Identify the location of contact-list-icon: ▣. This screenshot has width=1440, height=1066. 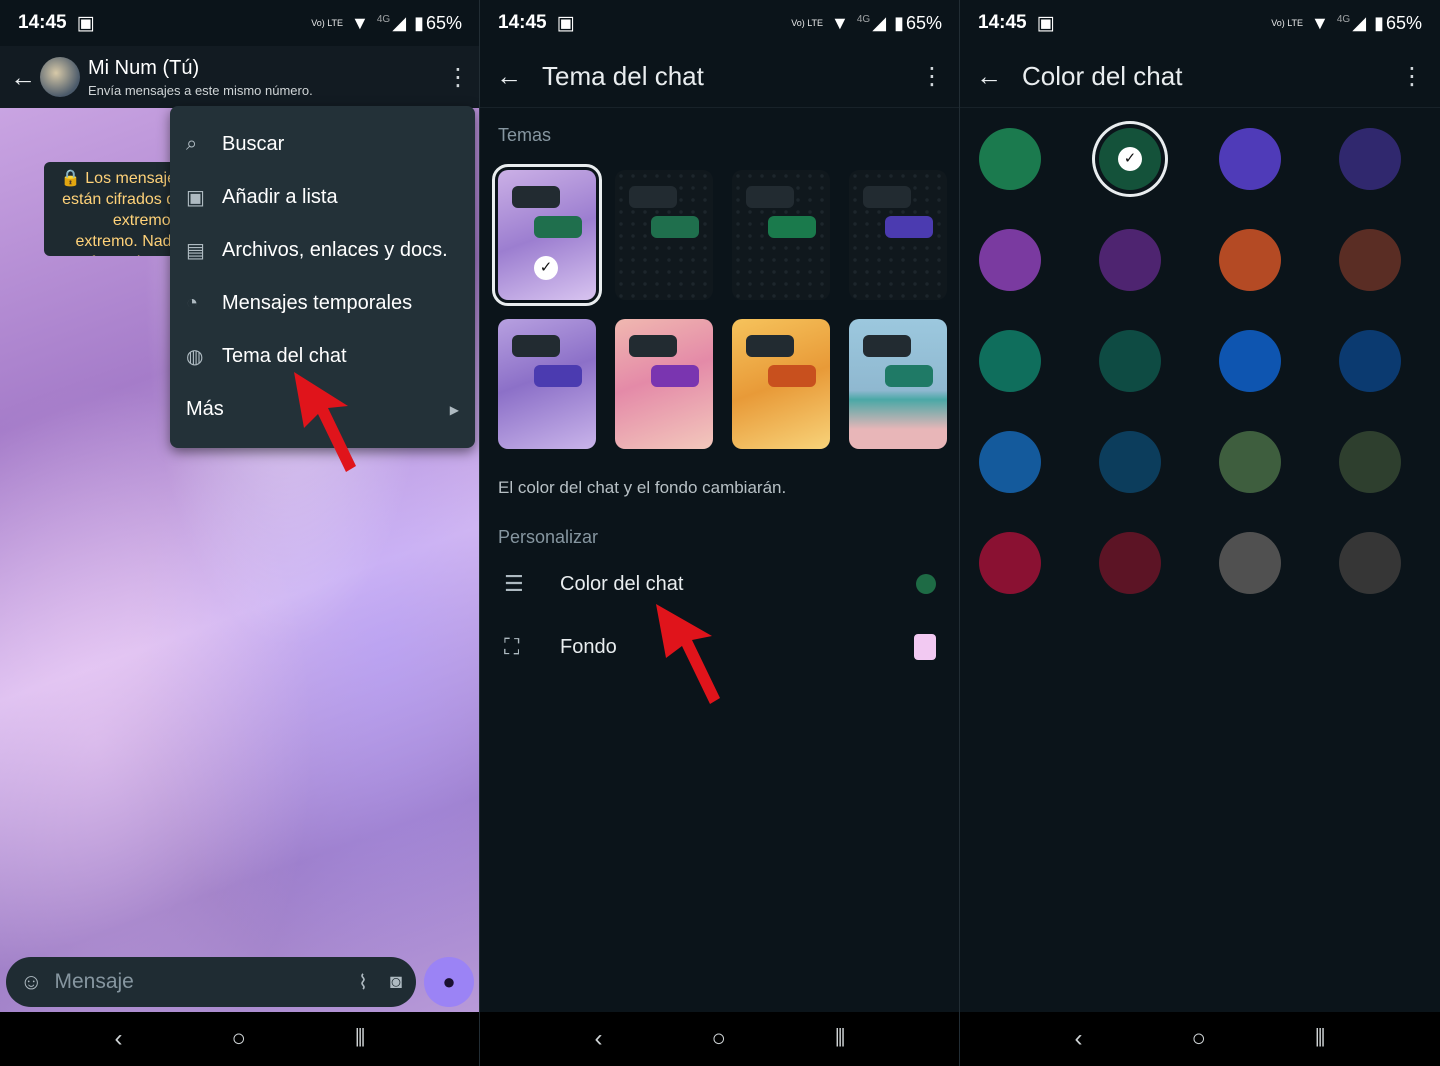
(195, 198).